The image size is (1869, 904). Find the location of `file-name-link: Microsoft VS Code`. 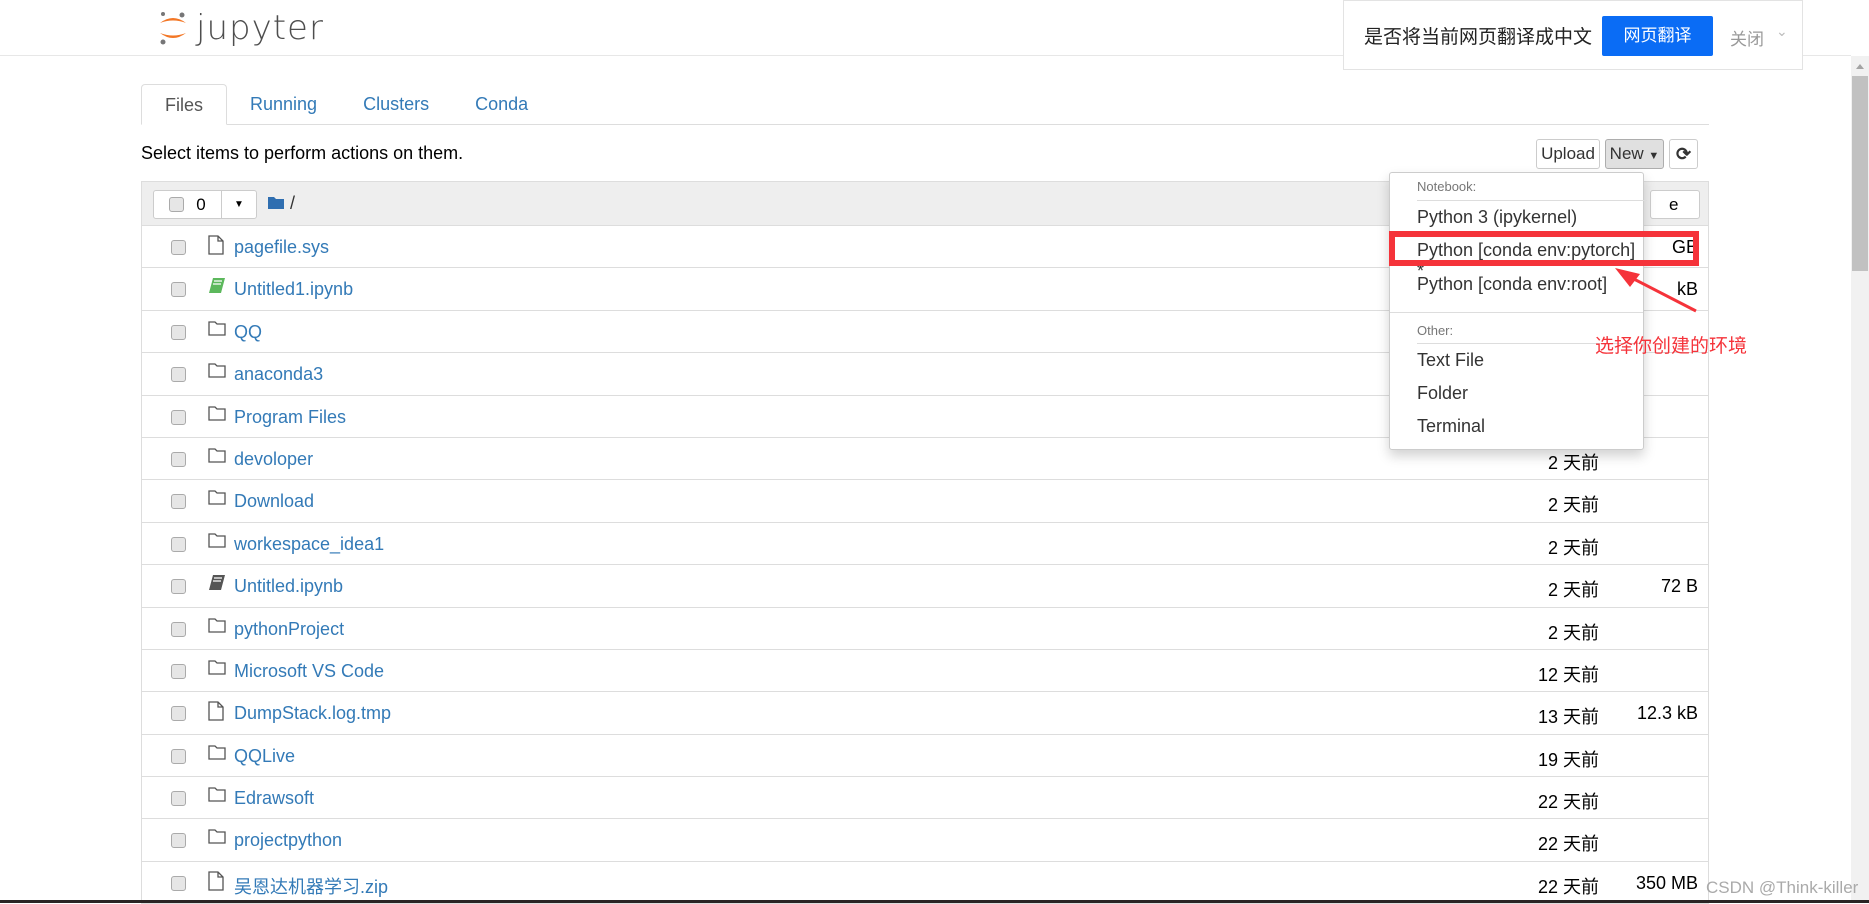

file-name-link: Microsoft VS Code is located at coordinates (309, 671).